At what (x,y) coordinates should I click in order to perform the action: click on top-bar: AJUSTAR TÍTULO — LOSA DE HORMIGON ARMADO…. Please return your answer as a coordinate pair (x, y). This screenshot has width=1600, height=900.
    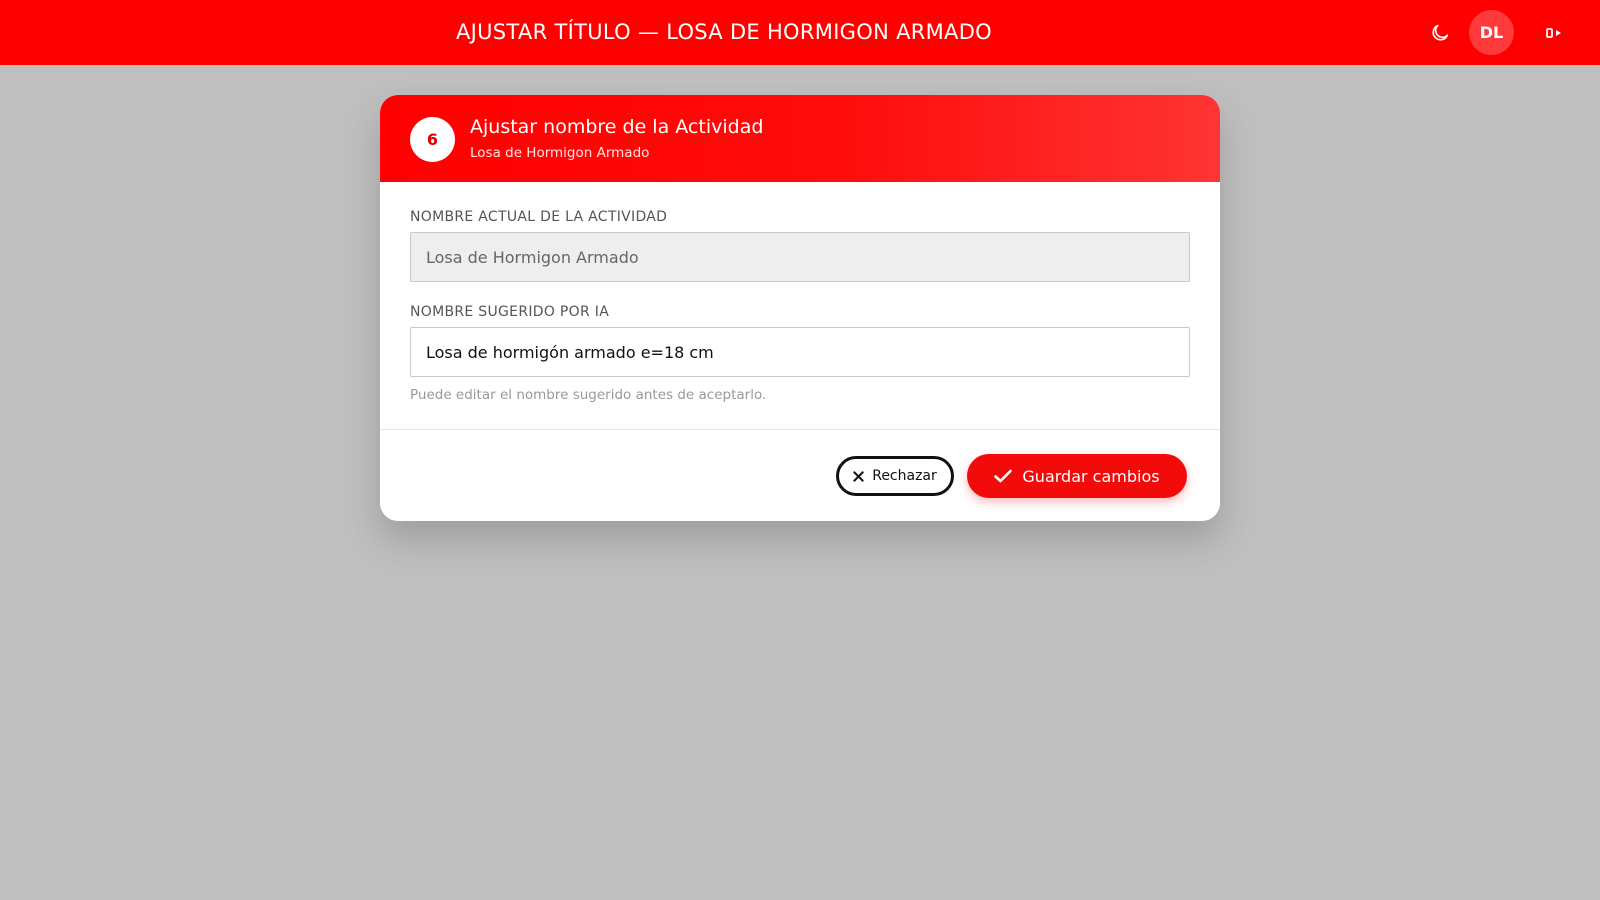
    Looking at the image, I should click on (800, 32).